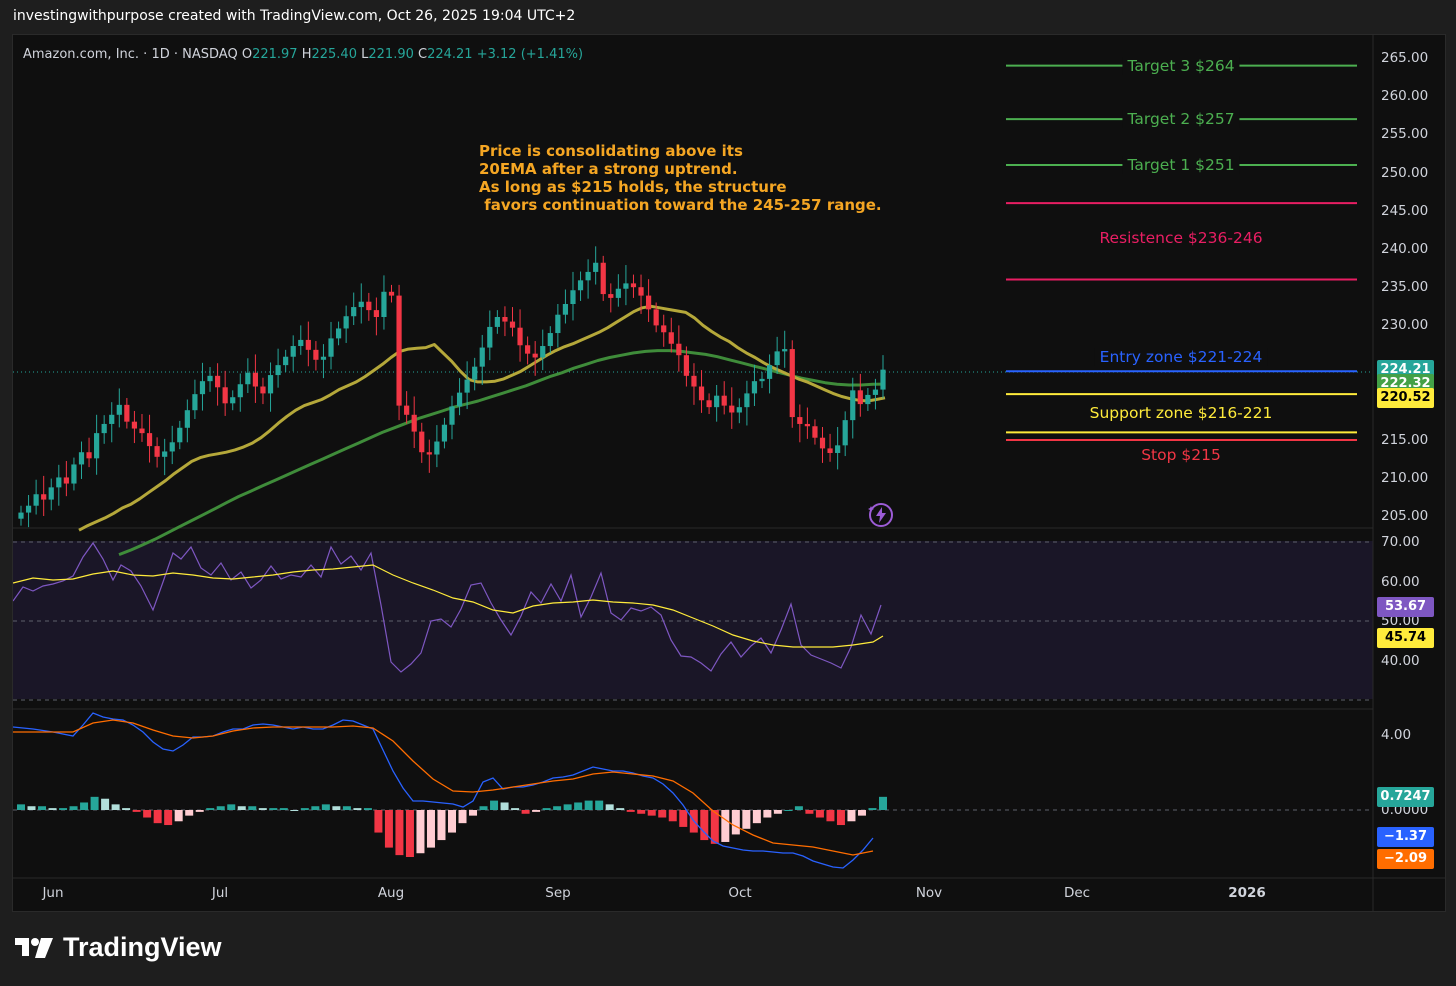 Image resolution: width=1456 pixels, height=986 pixels. Describe the element at coordinates (1405, 397) in the screenshot. I see `price-badge: 220.52` at that location.